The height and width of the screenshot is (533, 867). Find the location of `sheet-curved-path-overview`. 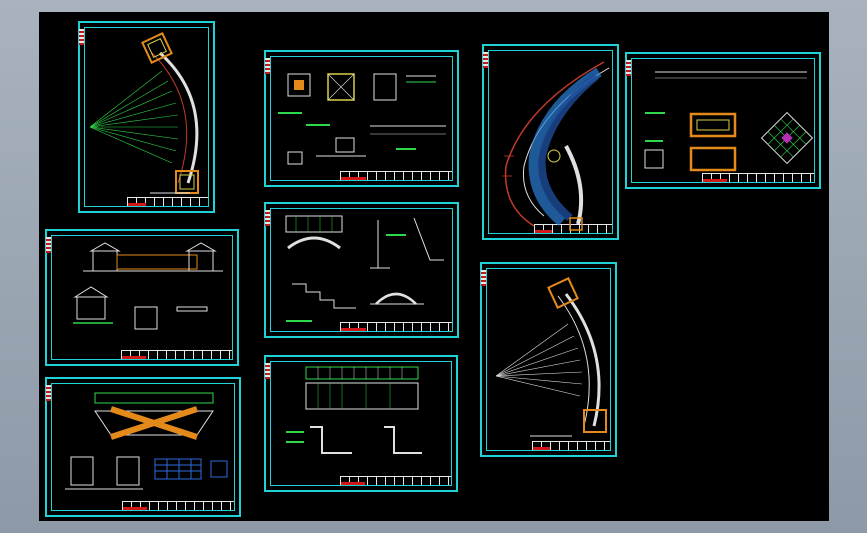

sheet-curved-path-overview is located at coordinates (550, 142).